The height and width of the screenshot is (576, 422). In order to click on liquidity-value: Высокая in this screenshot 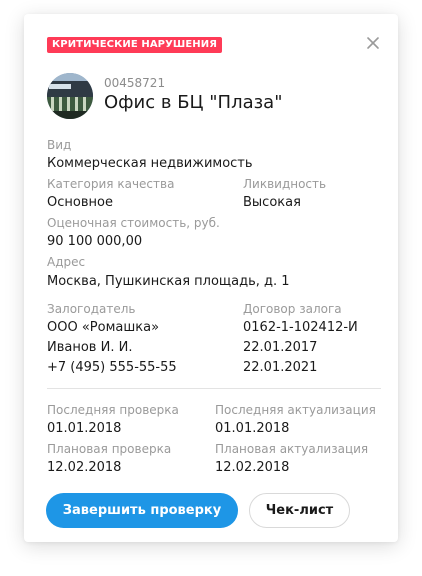, I will do `click(272, 202)`.